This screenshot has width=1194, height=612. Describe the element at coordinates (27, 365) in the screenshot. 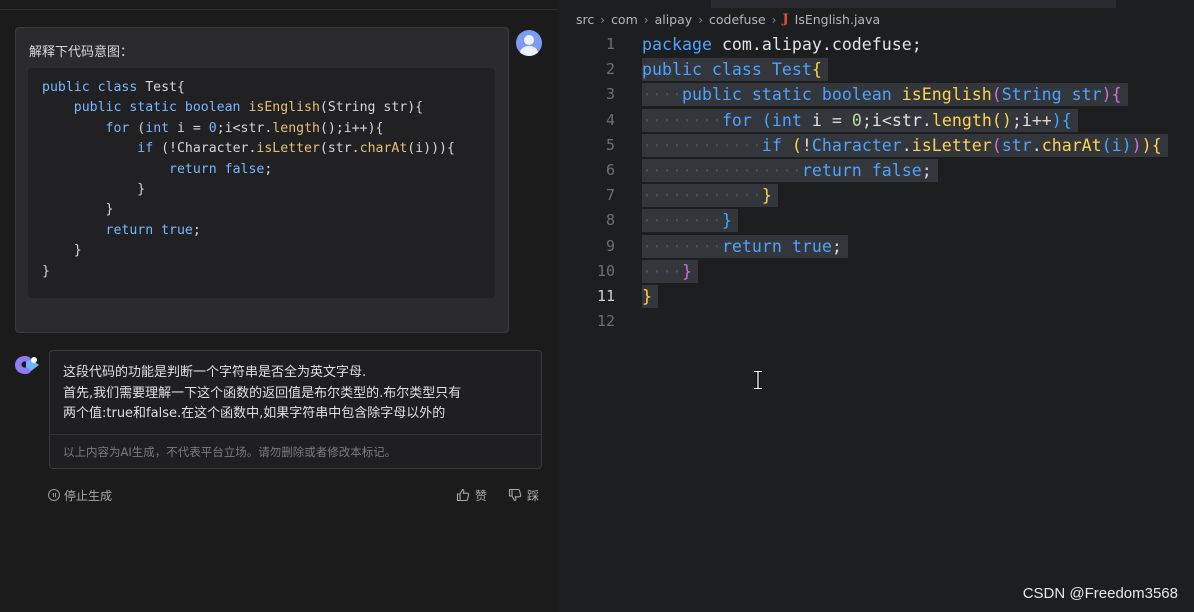

I see `codefuse-logo-icon` at that location.